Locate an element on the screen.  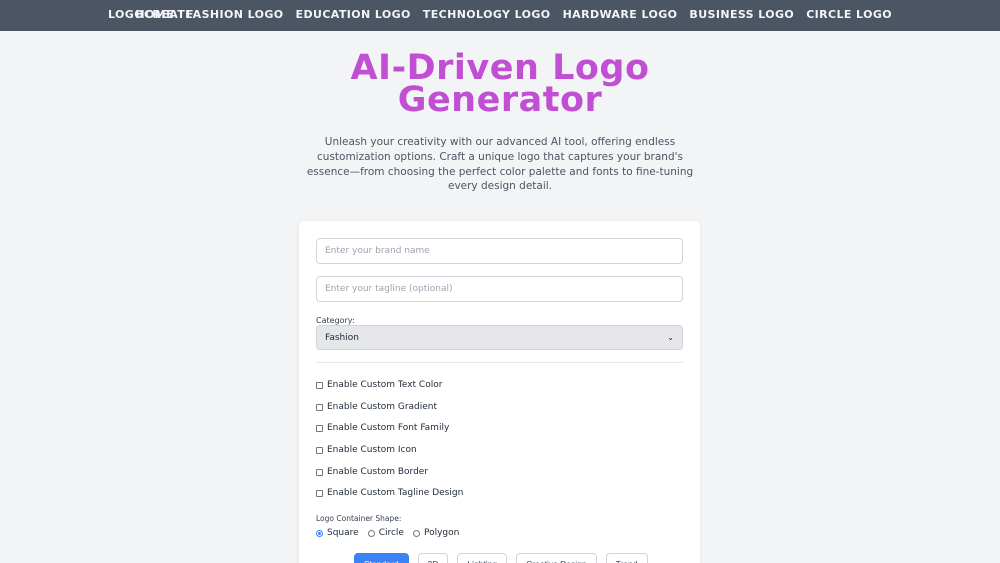
category-select-value: Fashion is located at coordinates (342, 337).